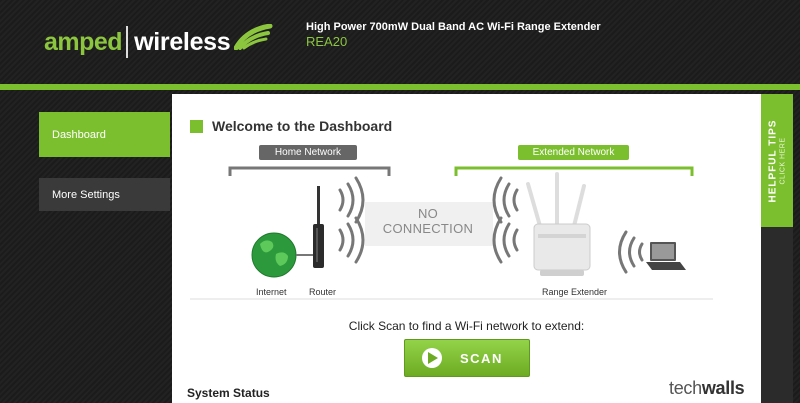 This screenshot has height=403, width=800. I want to click on brand-logo: amped wireless, so click(159, 42).